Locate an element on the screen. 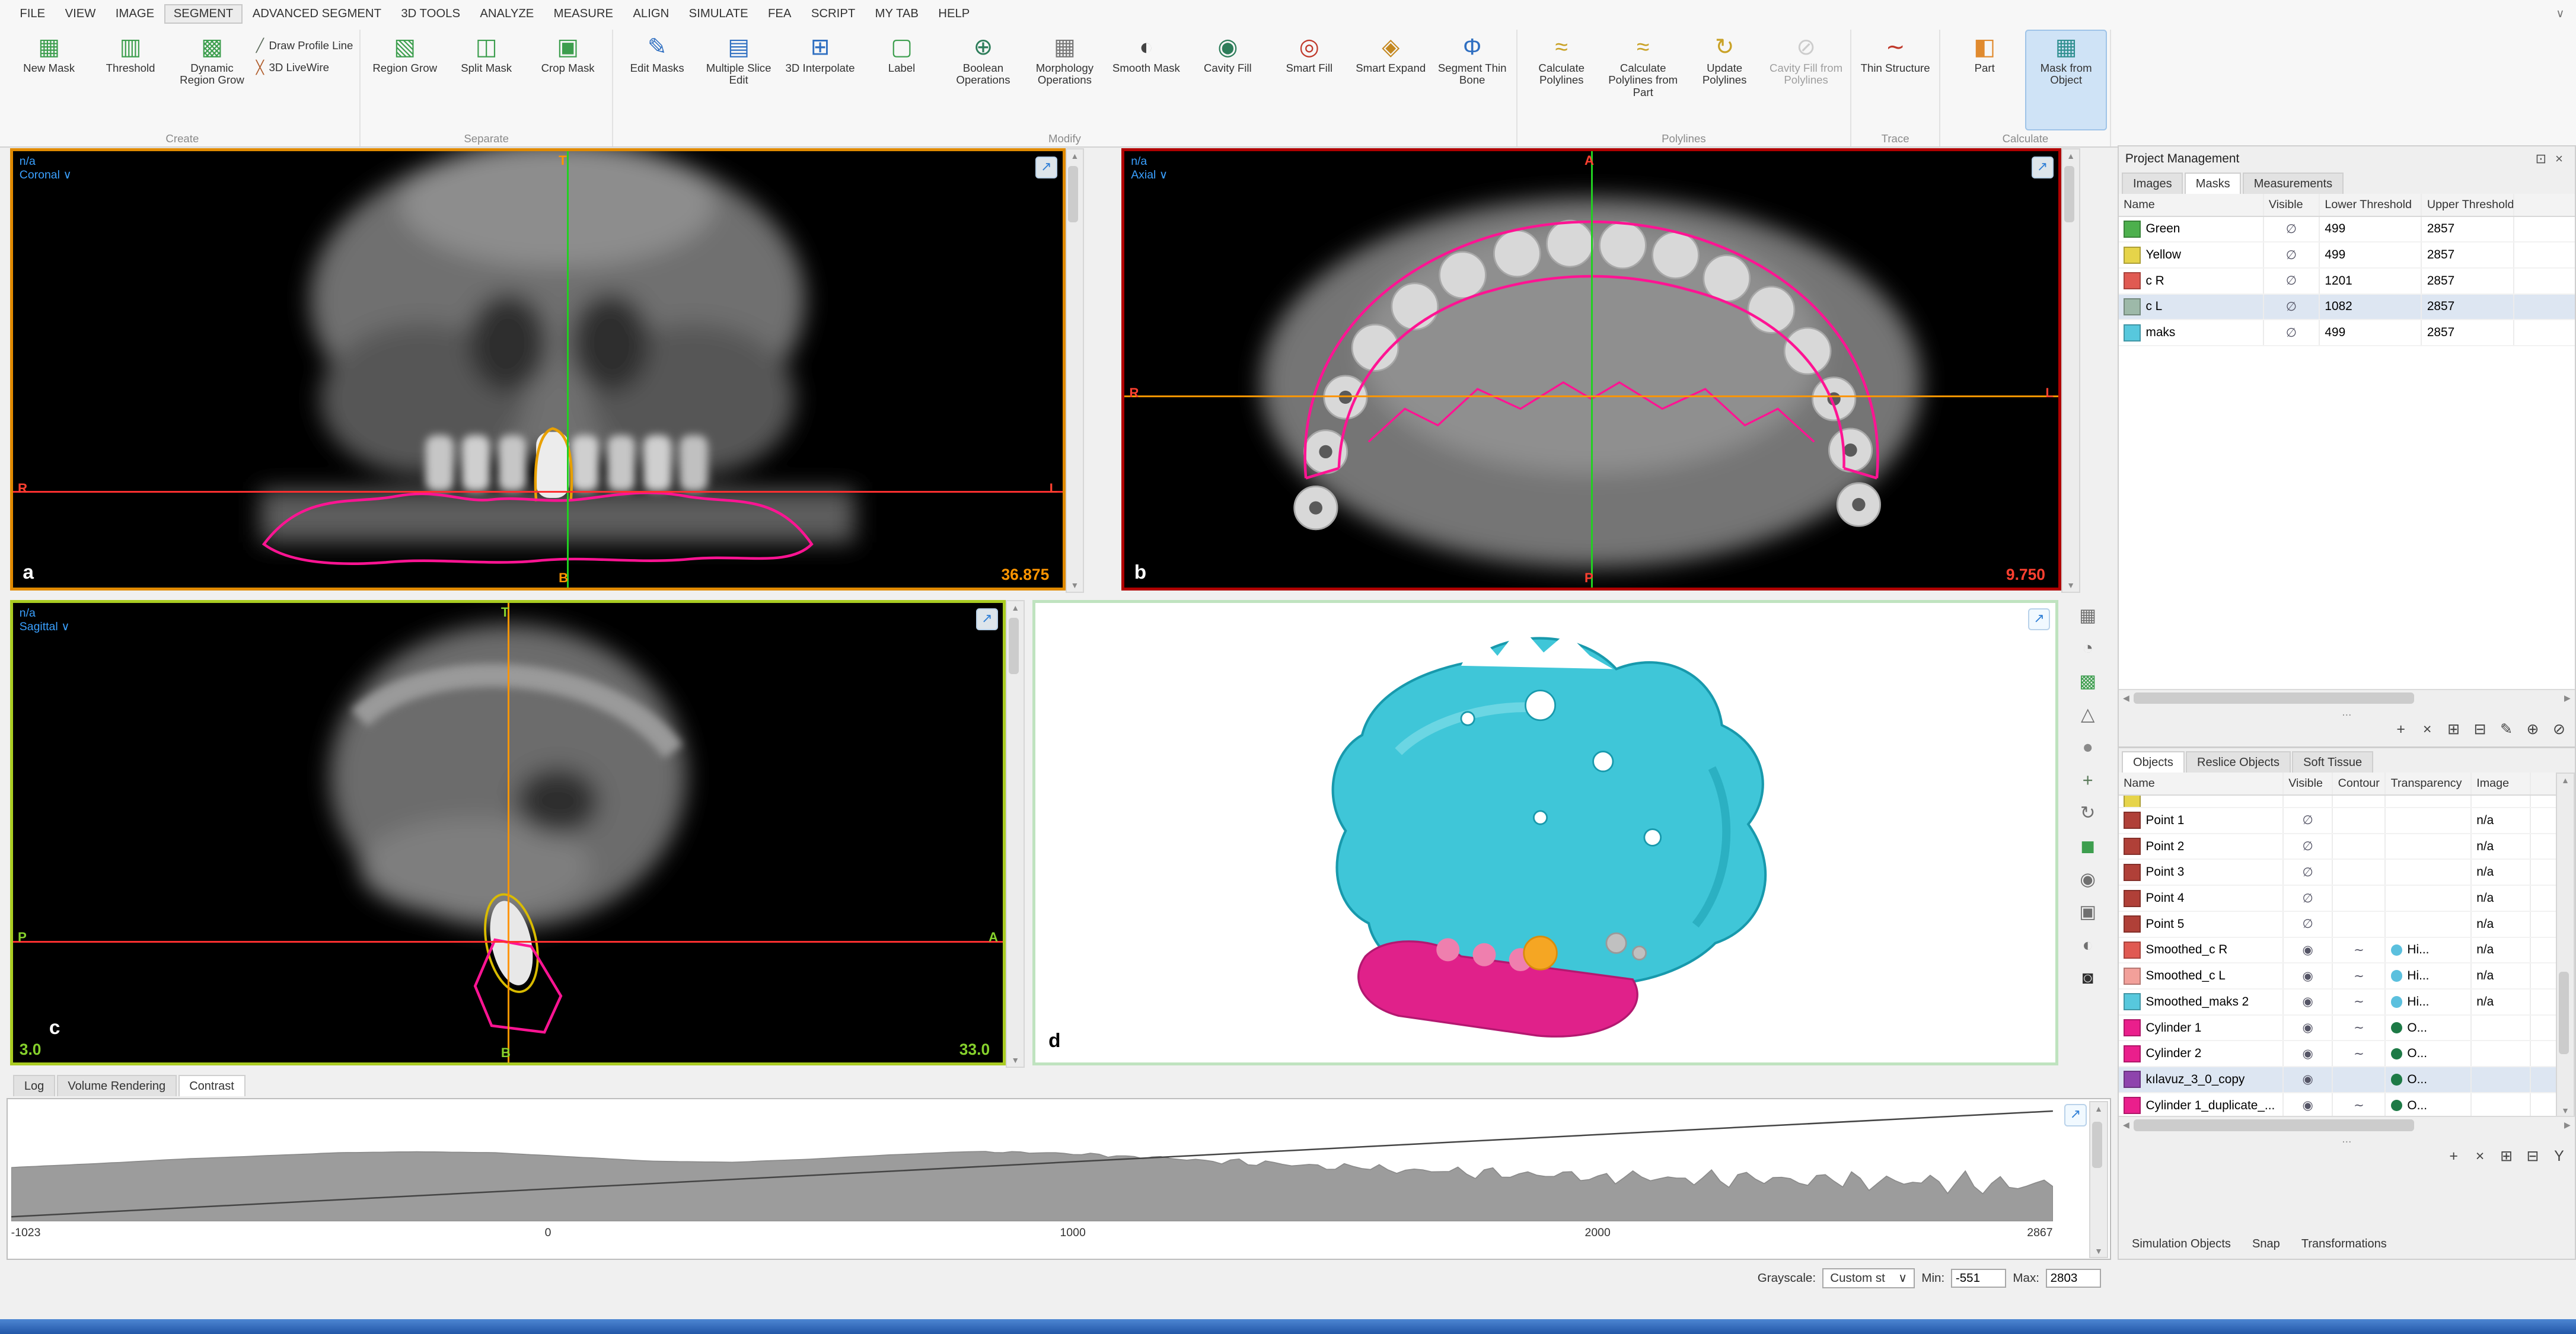 The width and height of the screenshot is (2576, 1334). object-properties-button: ⊞ is located at coordinates (2506, 1156).